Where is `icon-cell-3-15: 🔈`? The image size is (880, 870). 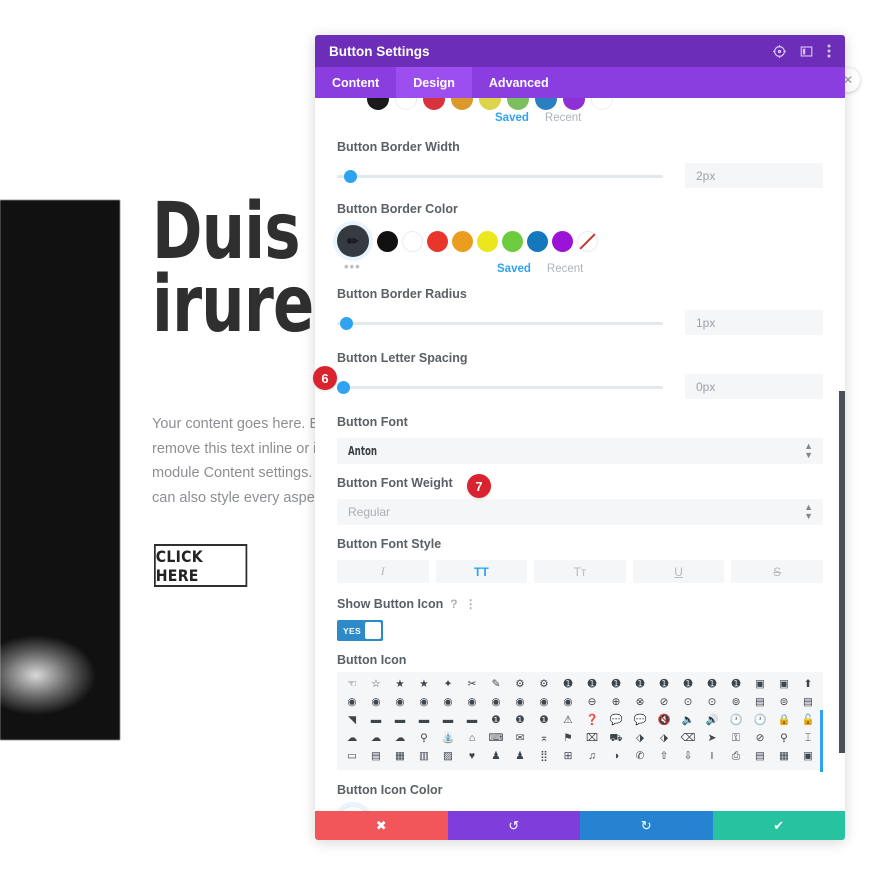
icon-cell-3-15: 🔈 is located at coordinates (687, 720).